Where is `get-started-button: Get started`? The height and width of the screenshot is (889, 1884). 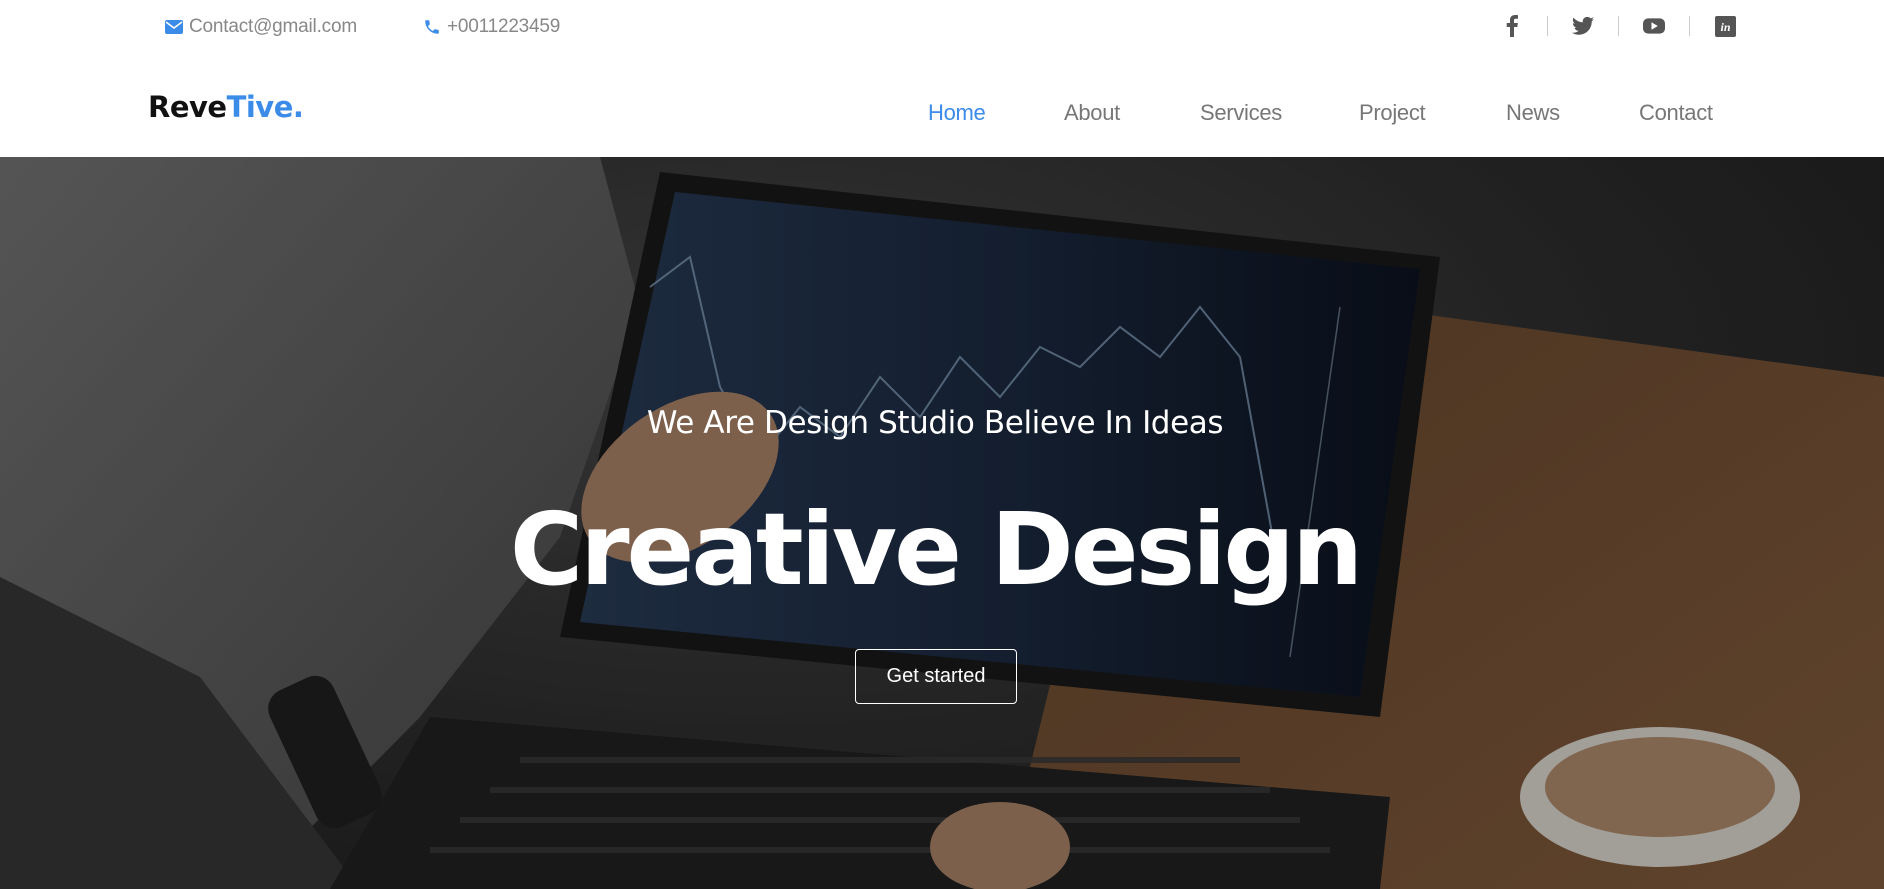 get-started-button: Get started is located at coordinates (936, 676).